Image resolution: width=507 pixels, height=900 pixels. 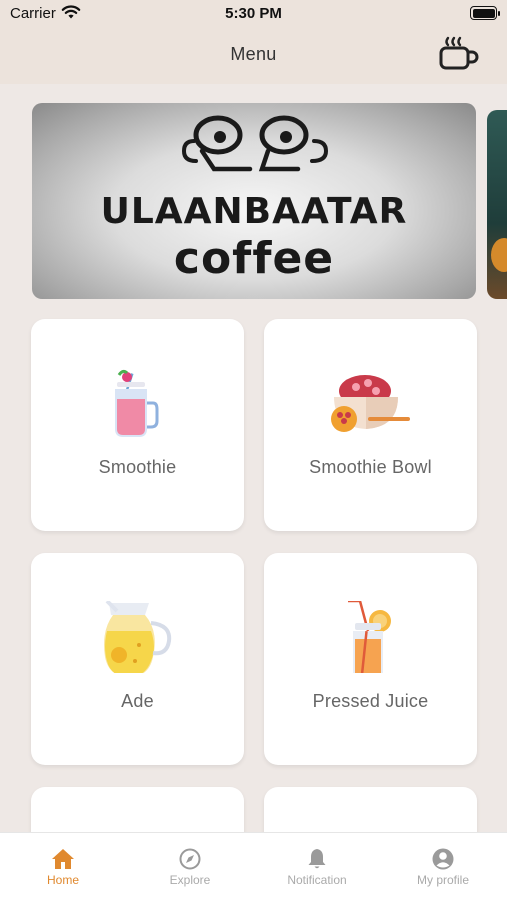 What do you see at coordinates (370, 701) in the screenshot?
I see `menu-card-label: Pressed Juice` at bounding box center [370, 701].